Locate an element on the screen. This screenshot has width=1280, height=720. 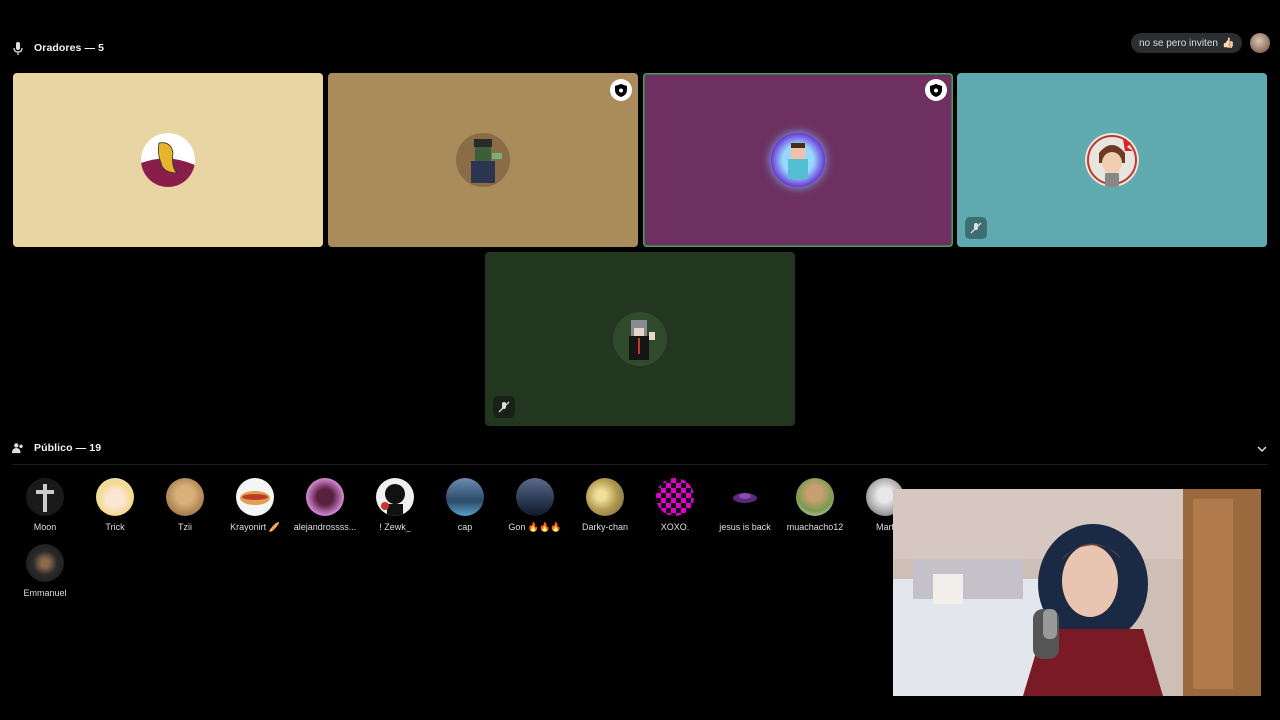
status-emoji: 👍🏻 is located at coordinates (1228, 43).